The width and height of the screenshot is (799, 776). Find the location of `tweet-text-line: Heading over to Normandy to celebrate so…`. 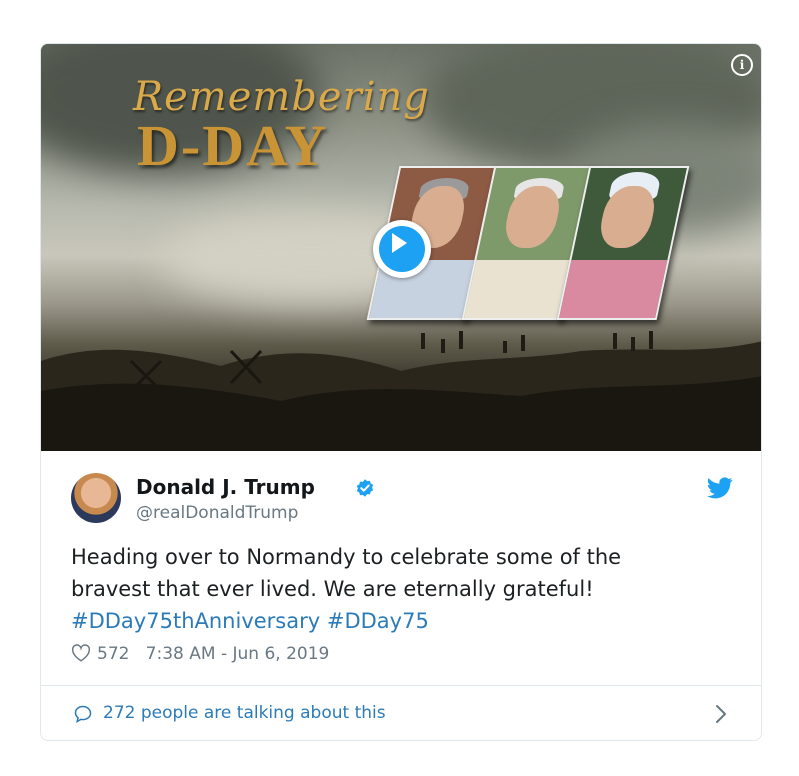

tweet-text-line: Heading over to Normandy to celebrate so… is located at coordinates (346, 557).